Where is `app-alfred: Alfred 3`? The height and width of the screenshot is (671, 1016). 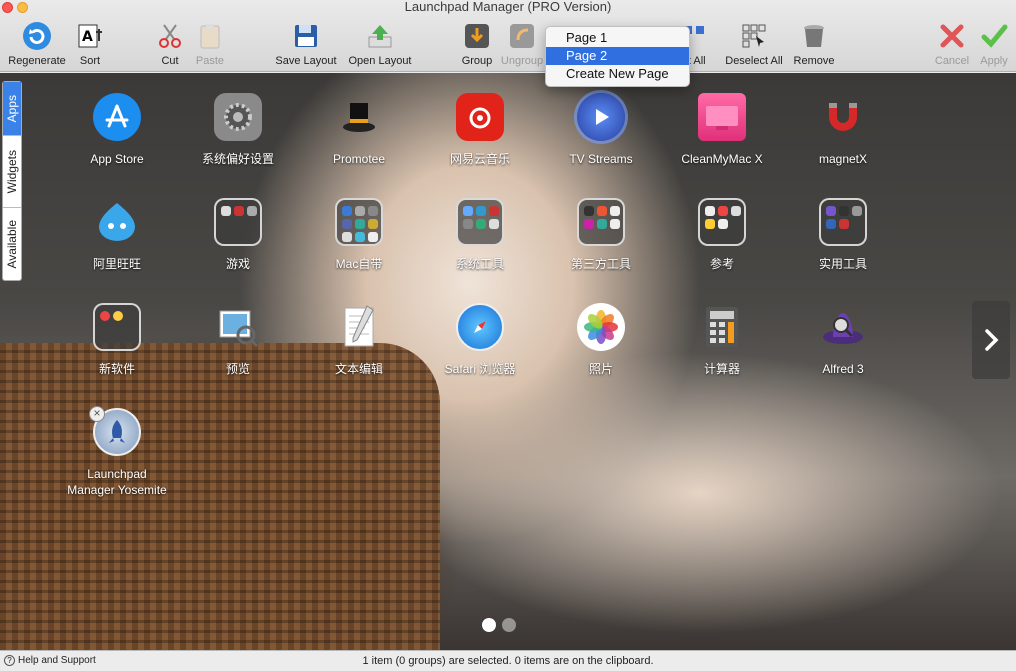
app-alfred: Alfred 3 is located at coordinates (843, 340).